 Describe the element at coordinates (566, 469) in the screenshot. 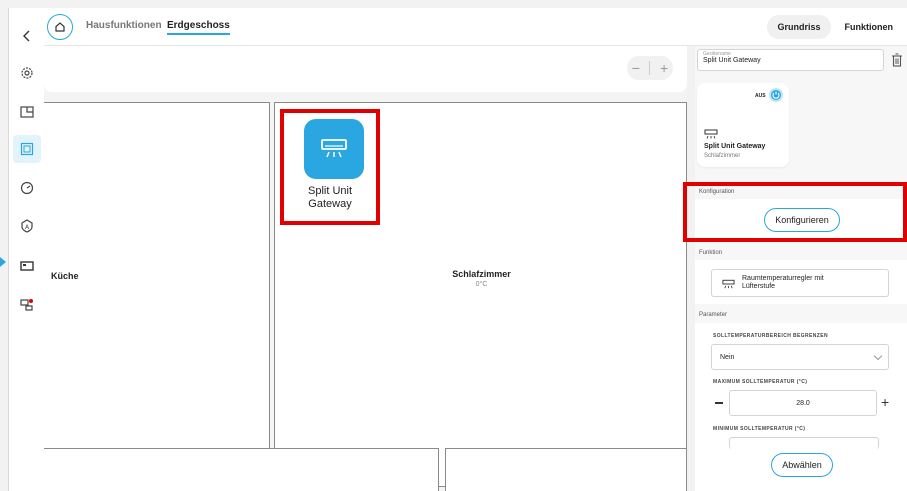

I see `room-bottom-right` at that location.